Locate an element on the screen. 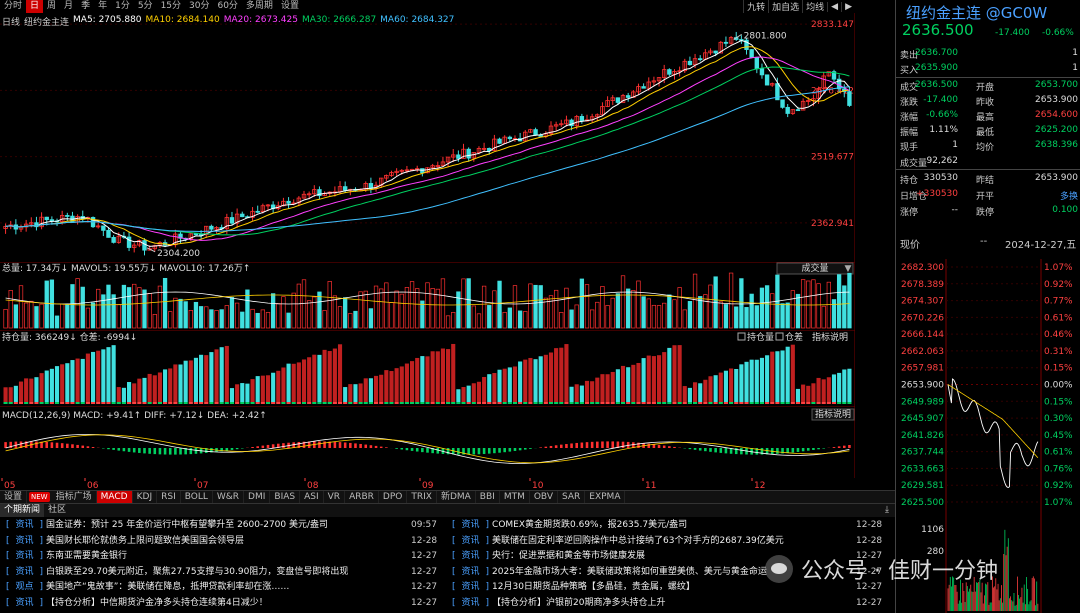  news-item: [资讯] 【持仓分析】中信期货沪金净多头持仓连续第4日减少！ 12-27 is located at coordinates (228, 603).